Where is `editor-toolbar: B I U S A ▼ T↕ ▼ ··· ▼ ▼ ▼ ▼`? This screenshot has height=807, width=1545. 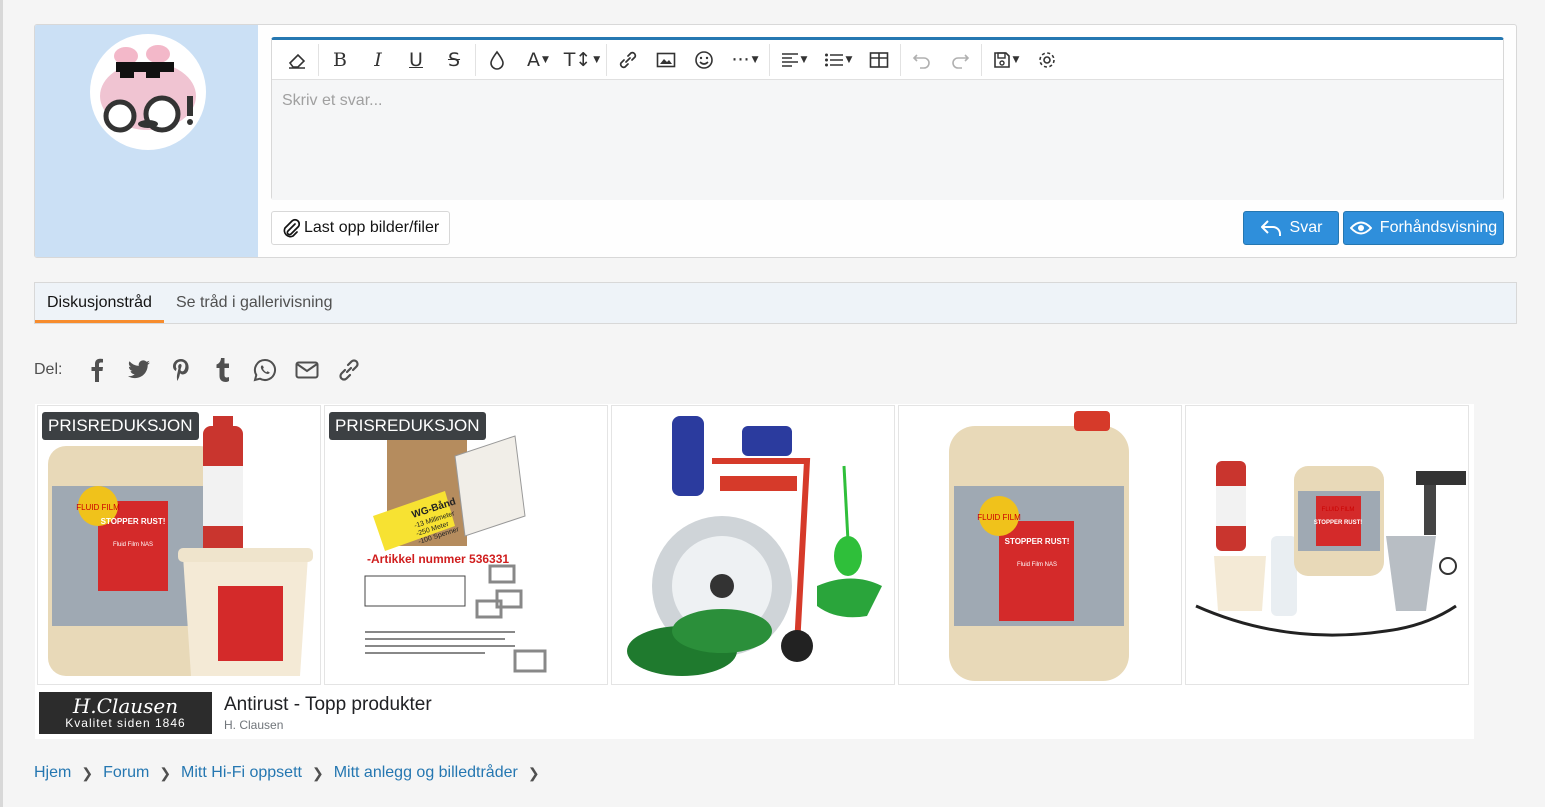
editor-toolbar: B I U S A ▼ T↕ ▼ ··· ▼ ▼ ▼ ▼ is located at coordinates (887, 60).